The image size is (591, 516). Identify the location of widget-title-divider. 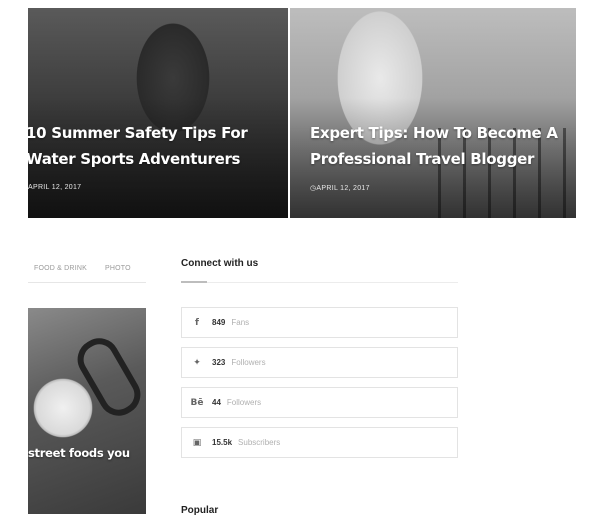
(319, 282).